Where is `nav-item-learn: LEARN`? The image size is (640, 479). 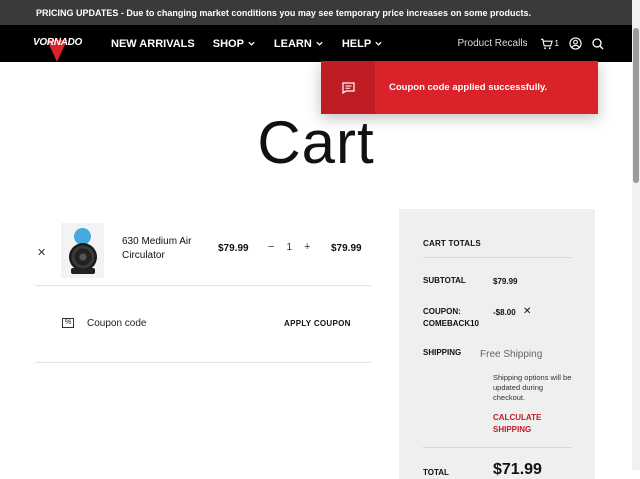 nav-item-learn: LEARN is located at coordinates (299, 44).